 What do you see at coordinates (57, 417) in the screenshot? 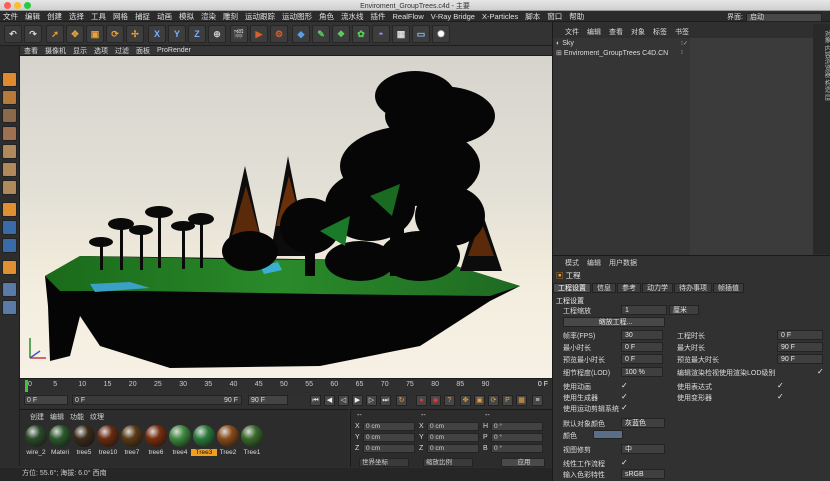
I see `material-menu-item: 编辑` at bounding box center [57, 417].